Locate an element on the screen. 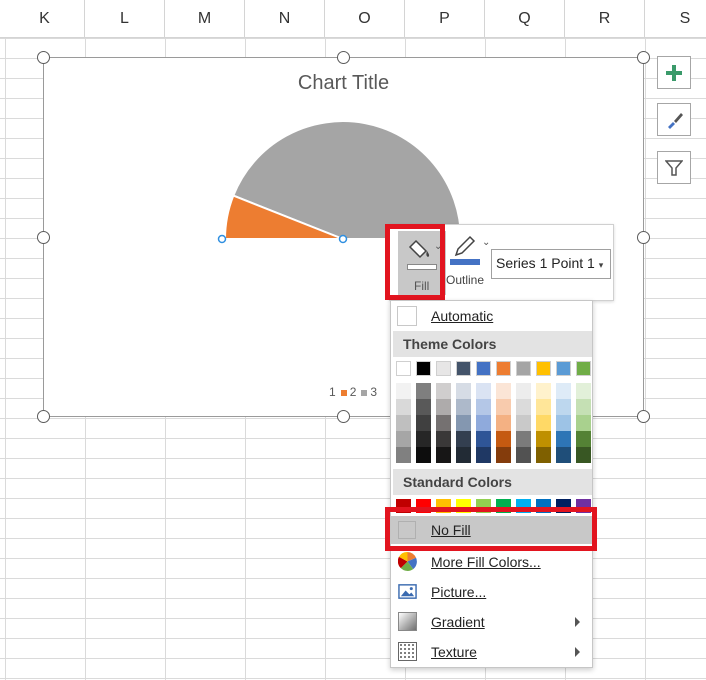  resize-handle-nw is located at coordinates (43, 57).